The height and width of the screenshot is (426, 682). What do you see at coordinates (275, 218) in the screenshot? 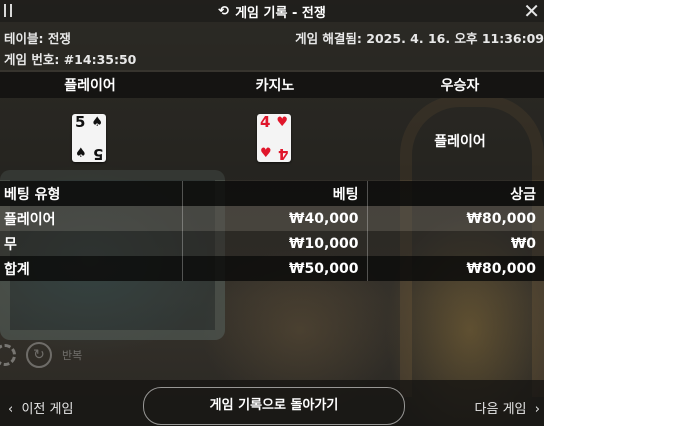
I see `bet-amount: ₩40,000` at bounding box center [275, 218].